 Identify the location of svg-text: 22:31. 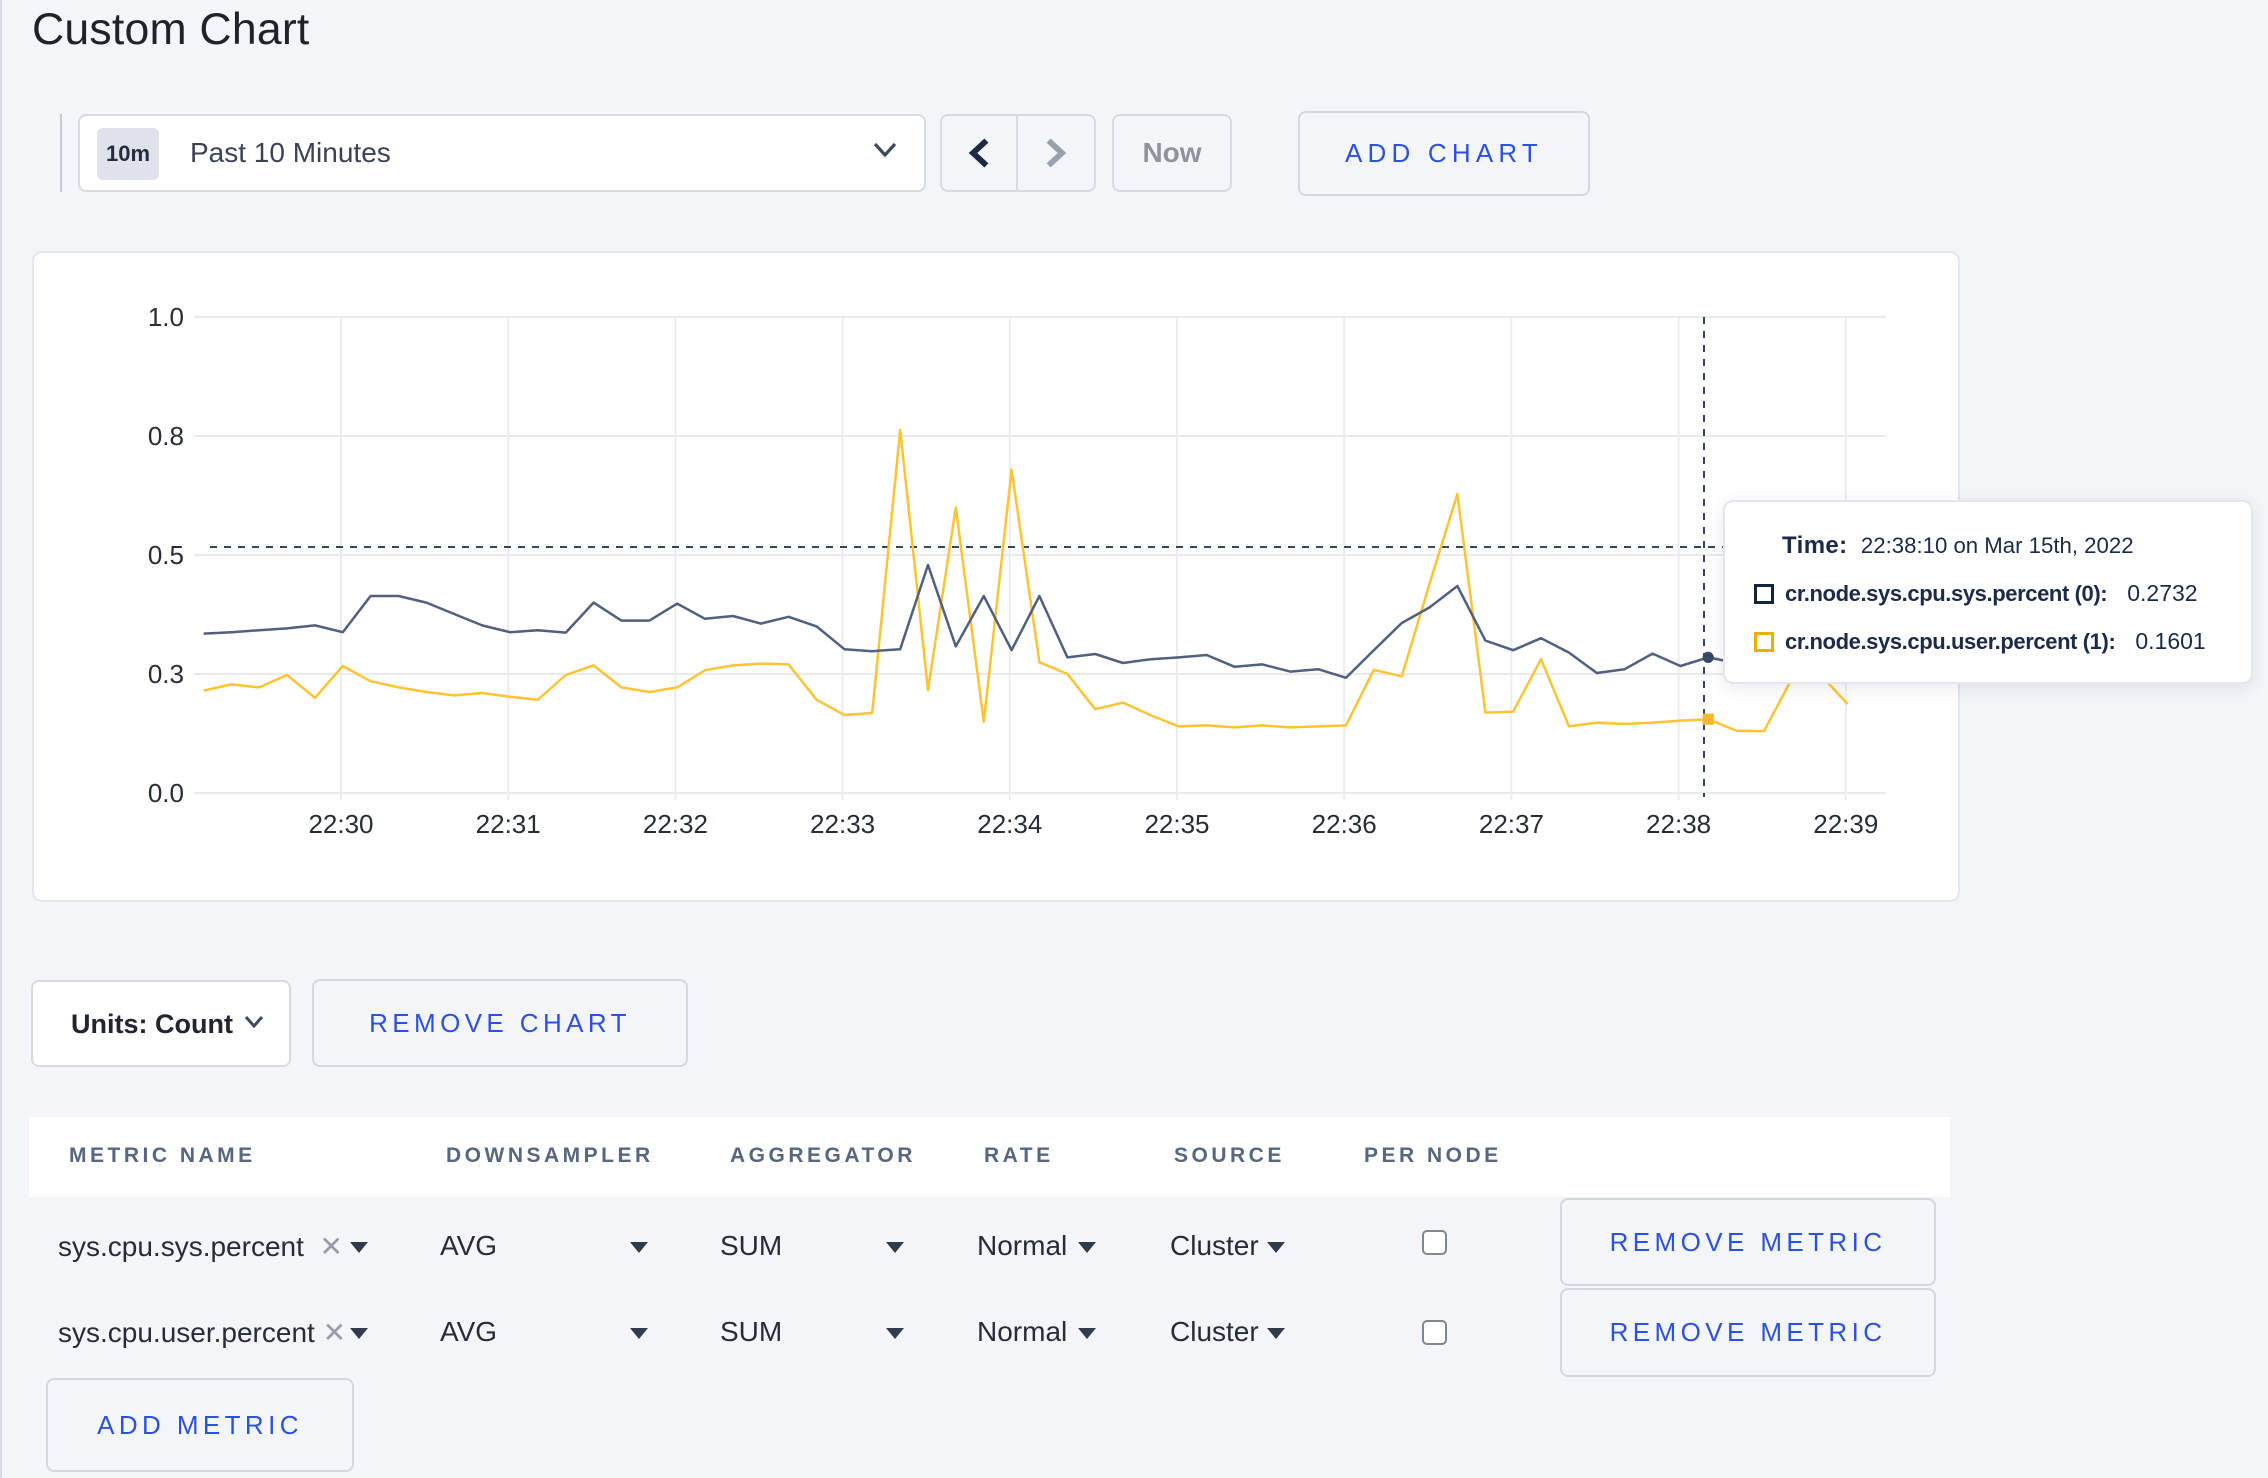
(508, 824).